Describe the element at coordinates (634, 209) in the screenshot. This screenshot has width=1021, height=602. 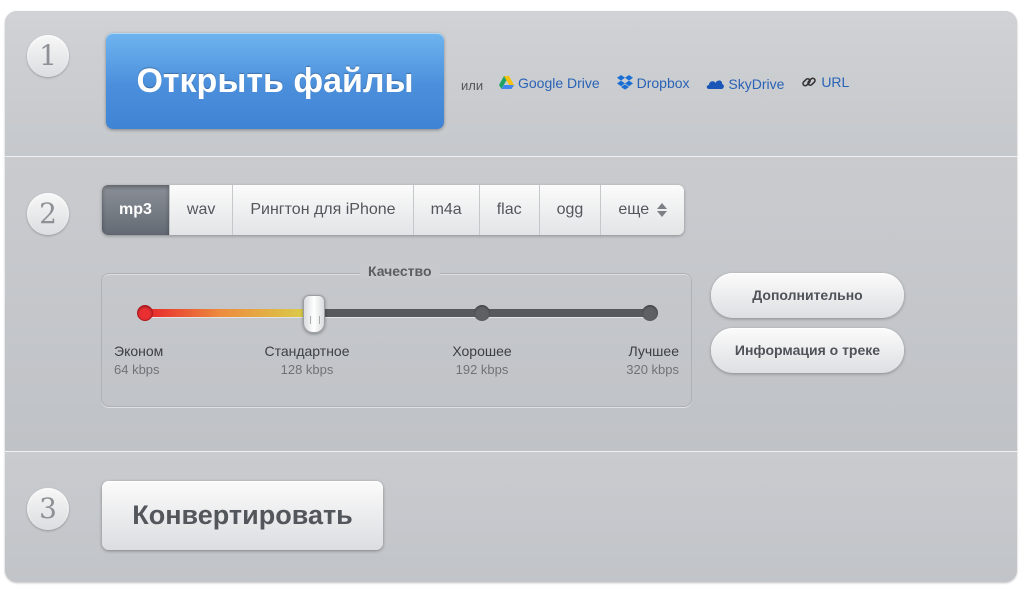
I see `more-label: еще` at that location.